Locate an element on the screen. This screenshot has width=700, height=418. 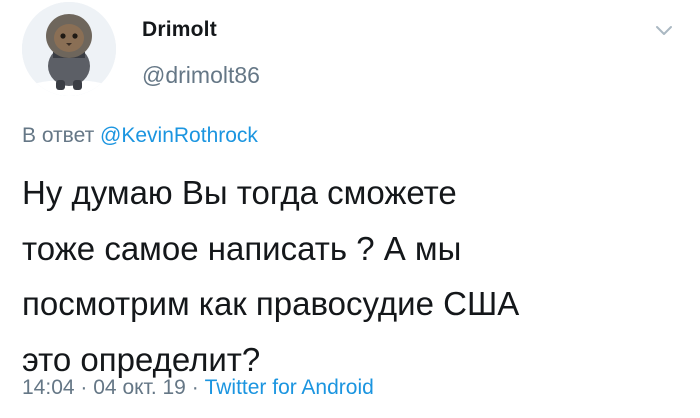
author-handle: @drimolt86 is located at coordinates (201, 75).